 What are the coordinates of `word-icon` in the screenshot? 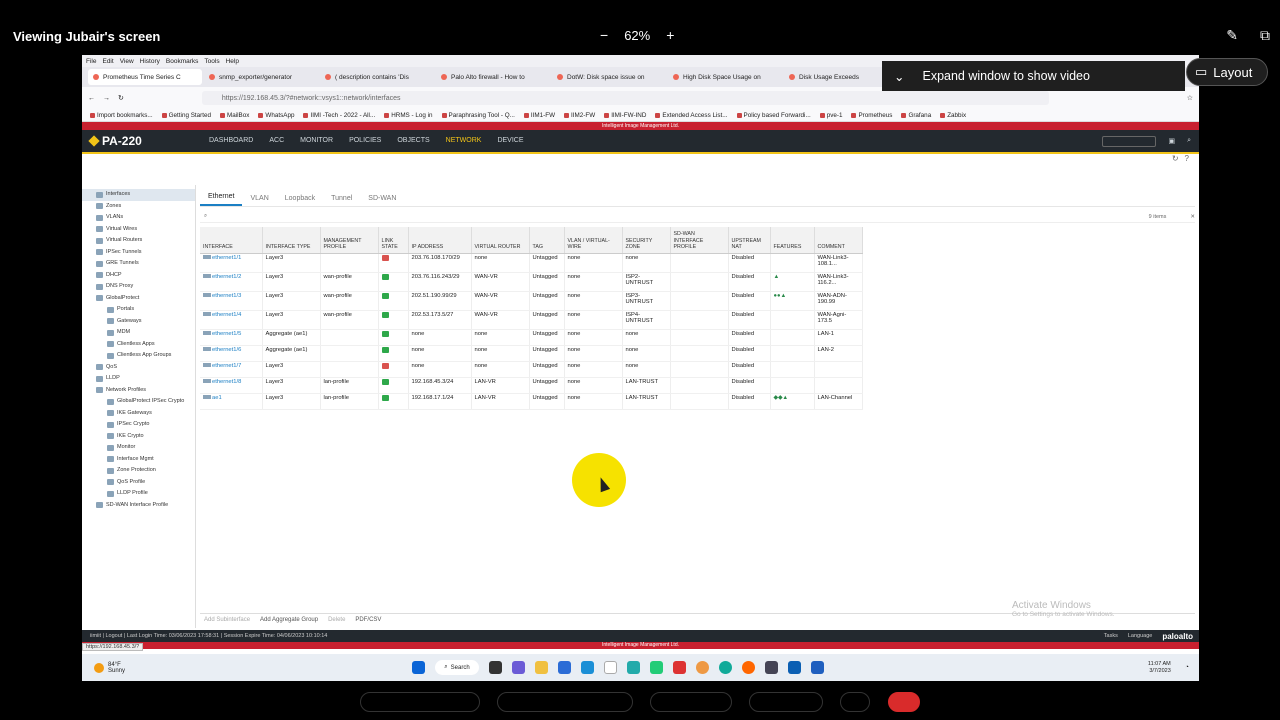 It's located at (817, 667).